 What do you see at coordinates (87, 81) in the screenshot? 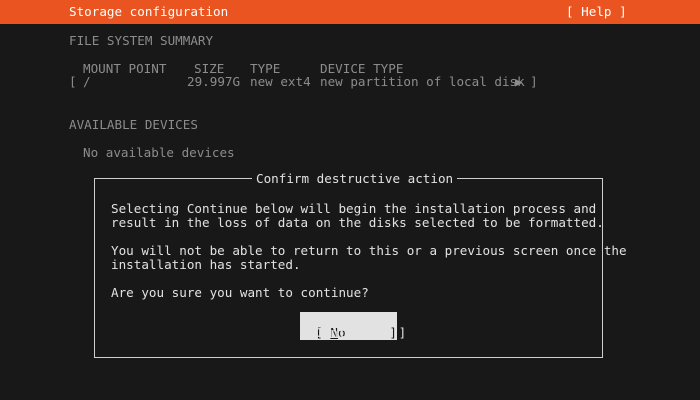
I see `row-mount-point: /` at bounding box center [87, 81].